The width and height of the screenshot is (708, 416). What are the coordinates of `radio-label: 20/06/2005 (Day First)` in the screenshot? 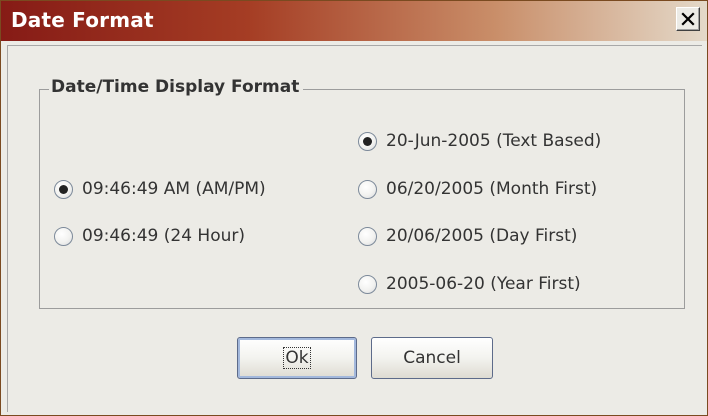 It's located at (482, 236).